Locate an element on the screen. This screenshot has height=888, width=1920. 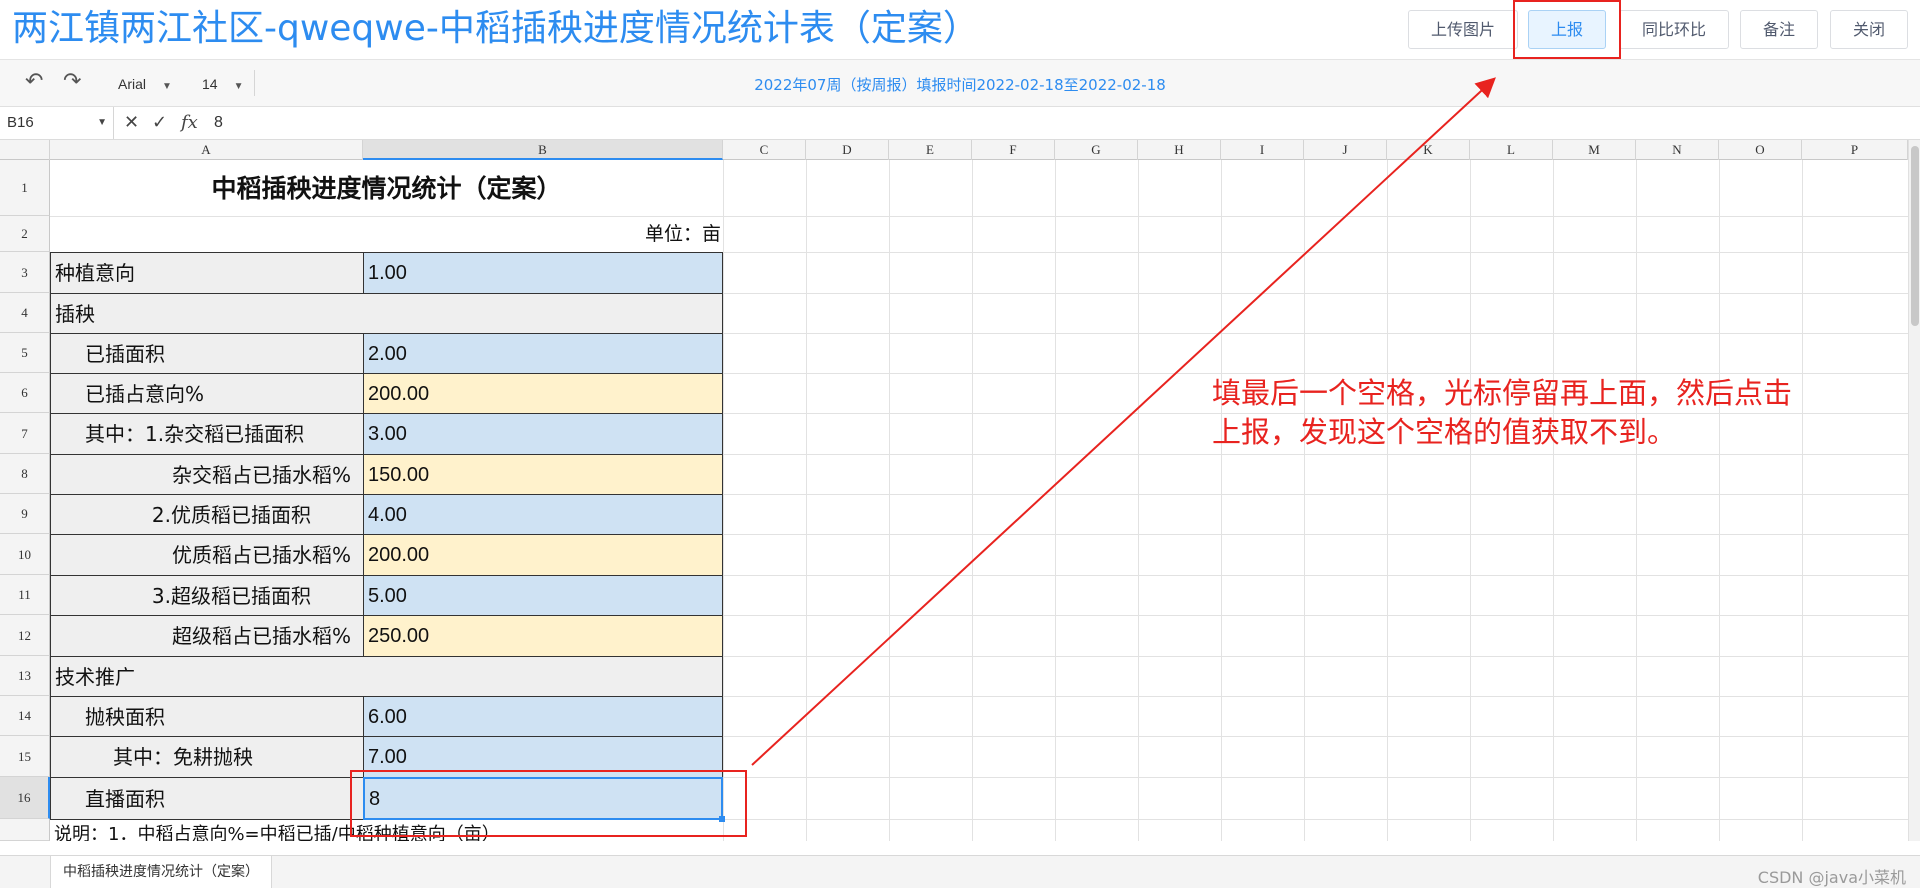
font-family-select: Arial ▼ is located at coordinates (145, 85).